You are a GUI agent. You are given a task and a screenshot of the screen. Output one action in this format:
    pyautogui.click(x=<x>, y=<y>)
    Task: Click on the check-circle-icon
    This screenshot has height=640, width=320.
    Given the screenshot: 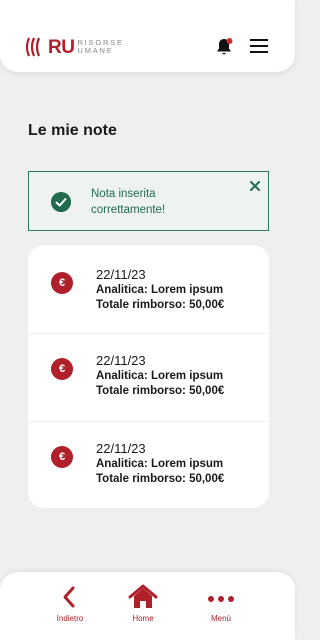 What is the action you would take?
    pyautogui.click(x=61, y=202)
    